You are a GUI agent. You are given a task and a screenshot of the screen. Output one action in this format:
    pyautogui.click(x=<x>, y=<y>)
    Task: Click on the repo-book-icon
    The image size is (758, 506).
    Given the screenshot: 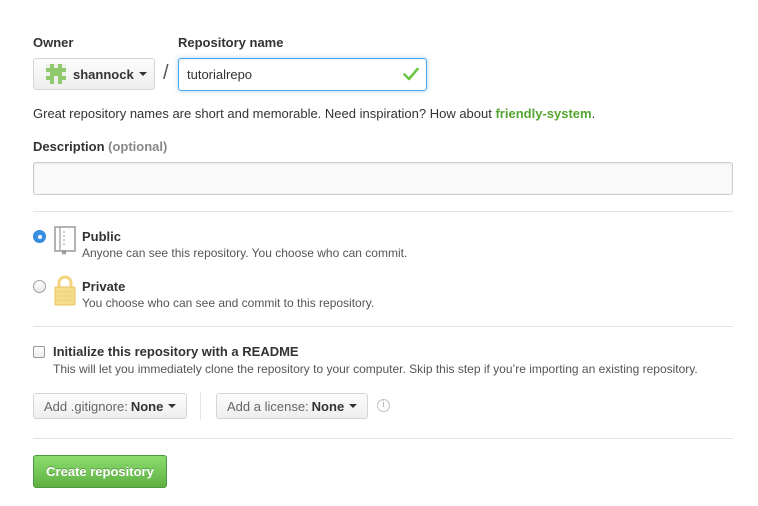 What is the action you would take?
    pyautogui.click(x=65, y=240)
    